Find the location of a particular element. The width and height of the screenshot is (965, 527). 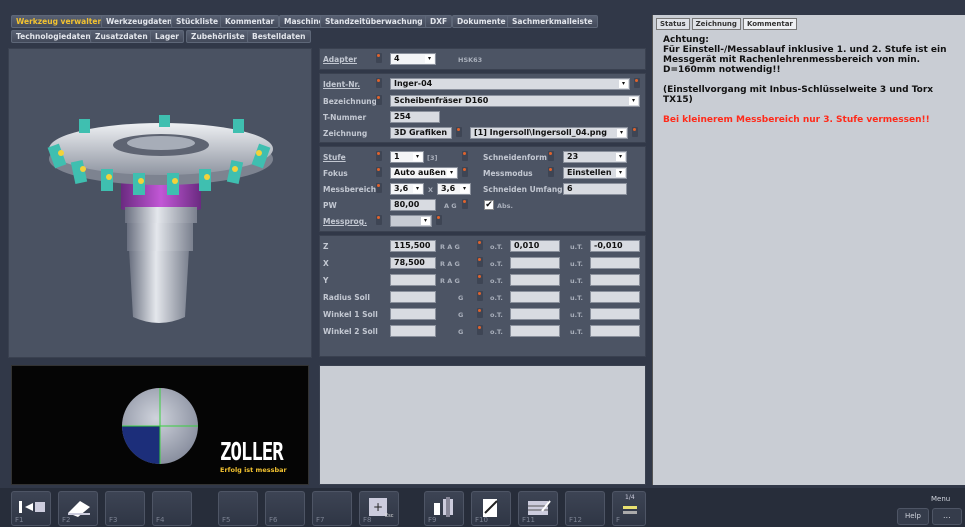

f4-button: F4 is located at coordinates (172, 508).